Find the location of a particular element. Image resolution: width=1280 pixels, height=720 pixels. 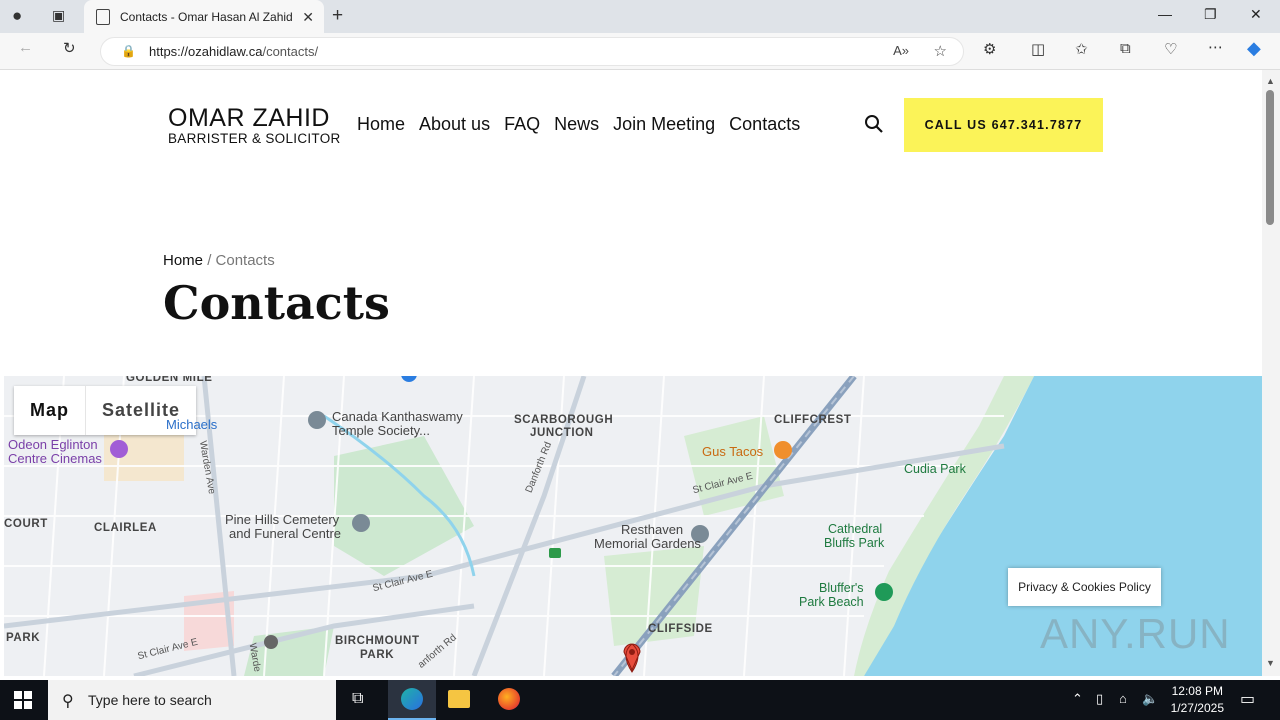

page-scrollbar: ▲ ▼ is located at coordinates (1271, 373).